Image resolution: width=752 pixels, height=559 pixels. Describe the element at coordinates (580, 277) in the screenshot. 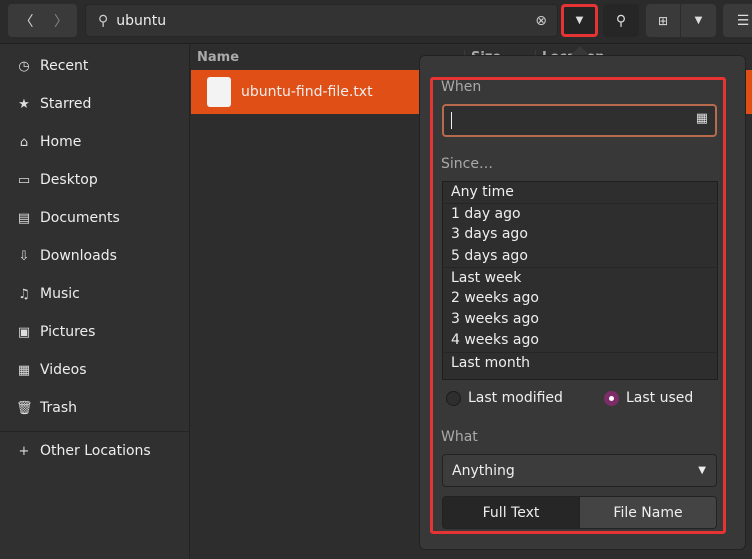

I see `since-option: Last week` at that location.